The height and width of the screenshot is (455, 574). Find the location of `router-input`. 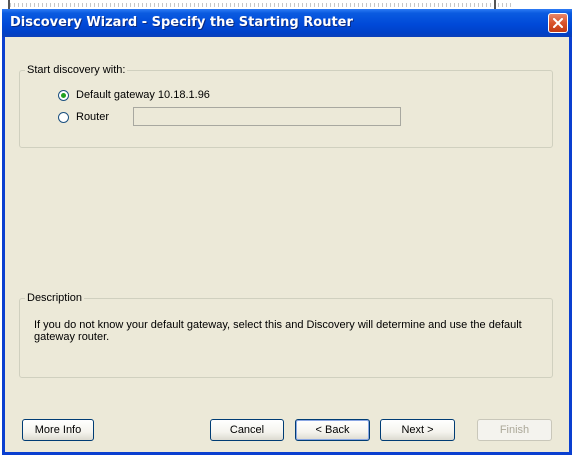

router-input is located at coordinates (267, 116).